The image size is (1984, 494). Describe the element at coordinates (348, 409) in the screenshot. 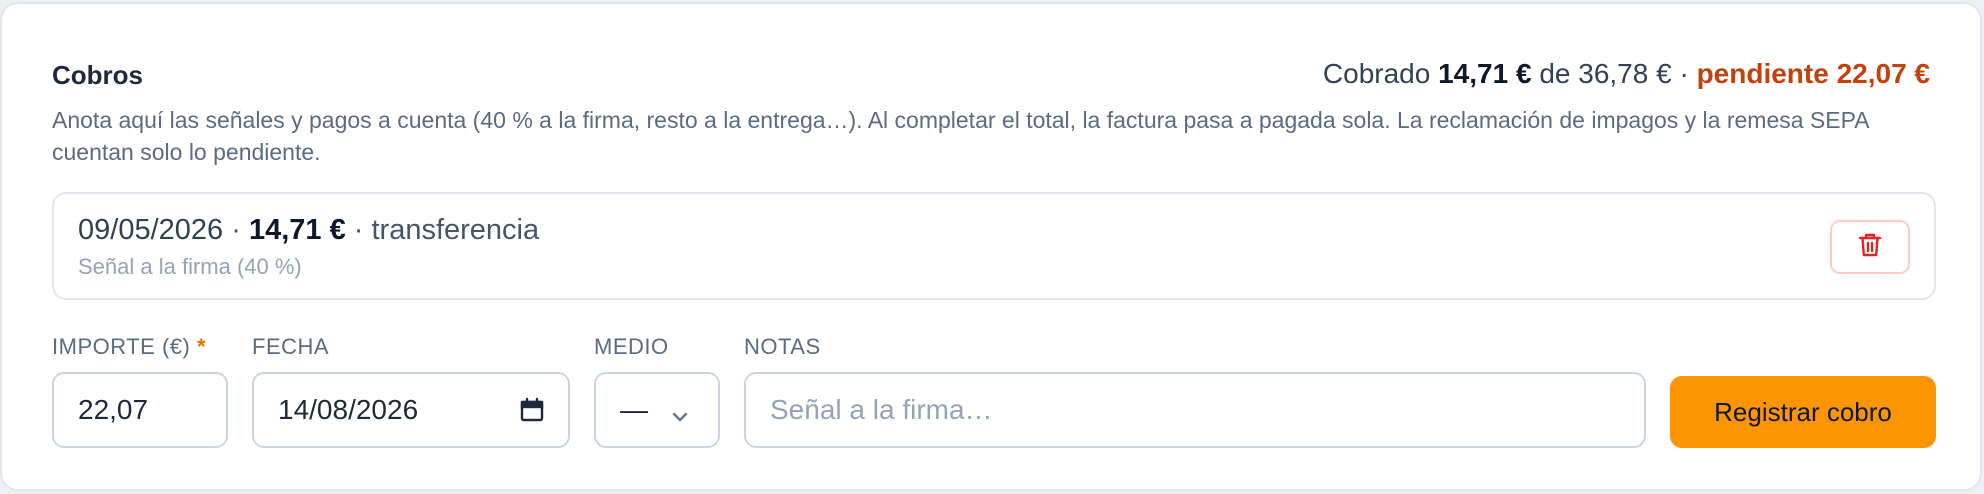

I see `date-value: 14/08/2026` at that location.